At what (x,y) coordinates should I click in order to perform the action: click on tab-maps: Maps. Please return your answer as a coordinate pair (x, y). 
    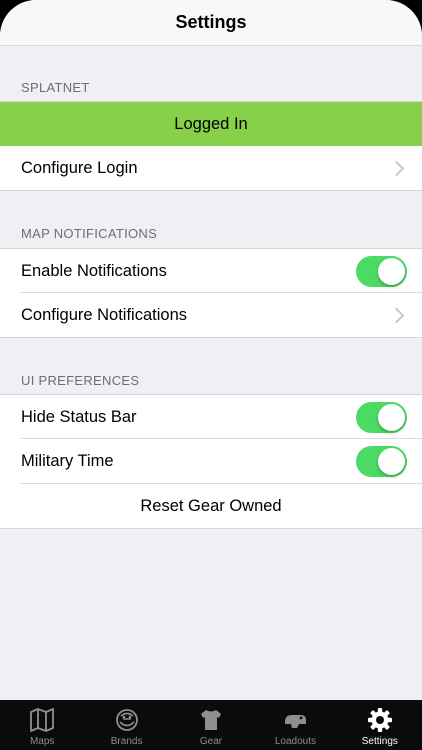
    Looking at the image, I should click on (42, 725).